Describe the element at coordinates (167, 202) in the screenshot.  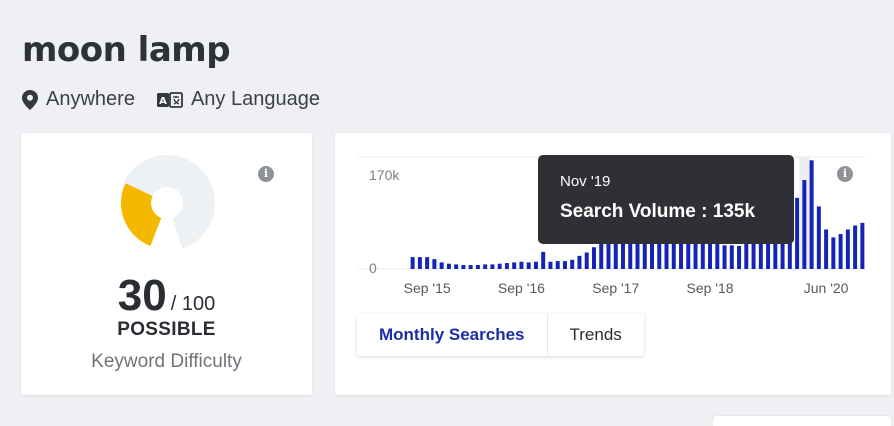
I see `difficulty-gauge` at that location.